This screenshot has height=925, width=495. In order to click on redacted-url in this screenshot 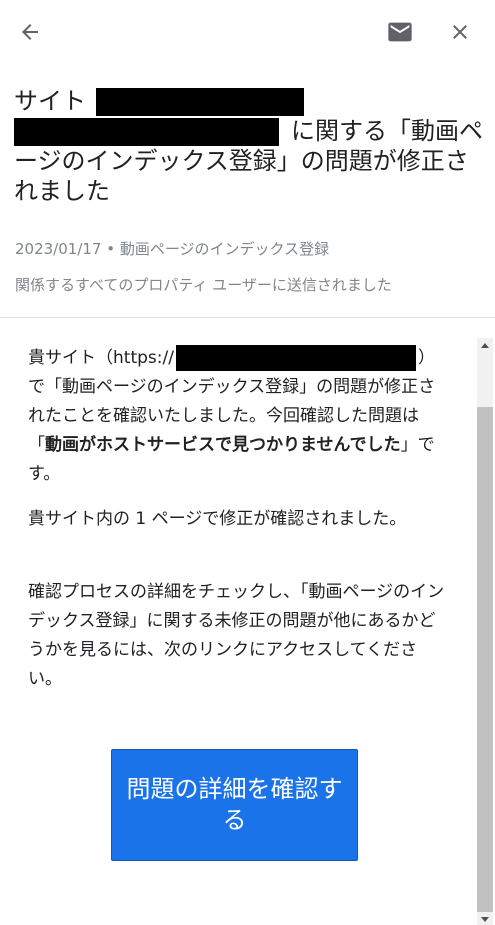, I will do `click(295, 358)`.